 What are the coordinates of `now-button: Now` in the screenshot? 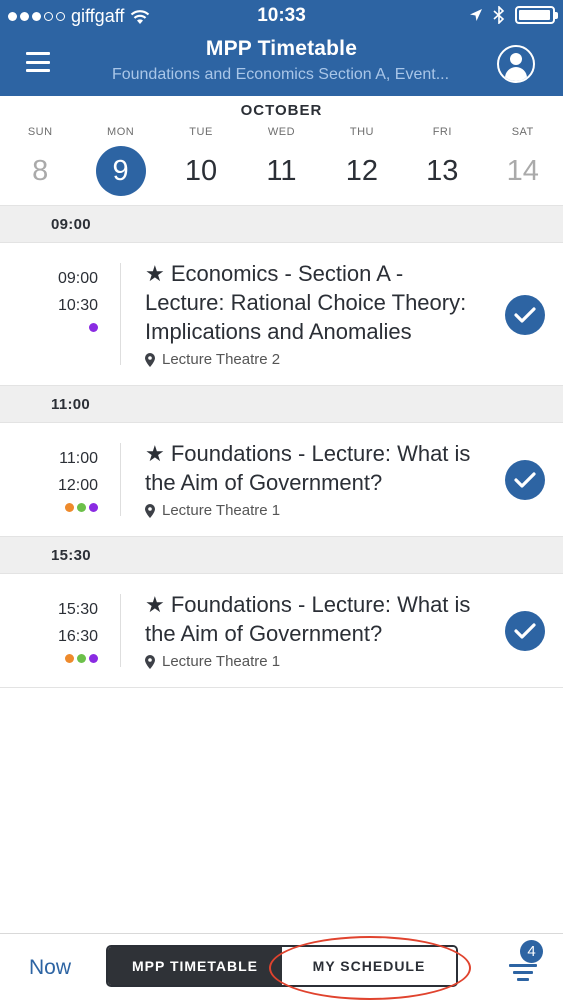 It's located at (50, 968).